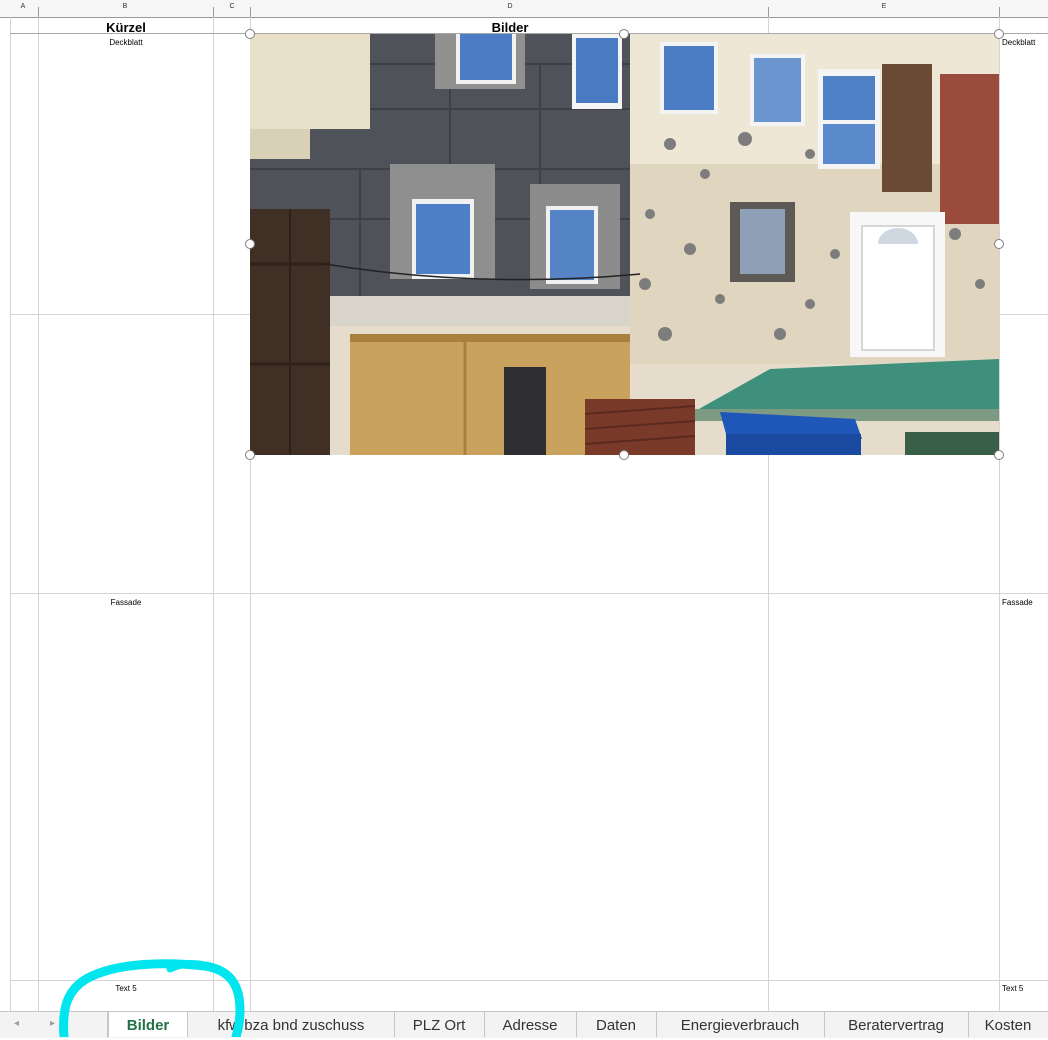  Describe the element at coordinates (291, 1024) in the screenshot. I see `tab-kfw-bza-bnd-zuschuss: kfw bza bnd zuschuss` at that location.